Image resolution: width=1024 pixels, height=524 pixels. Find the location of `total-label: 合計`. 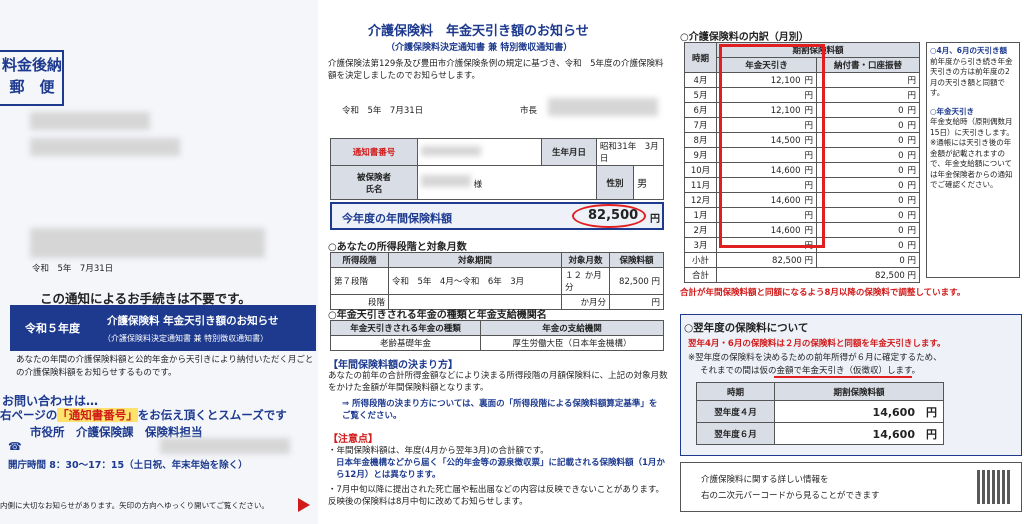

total-label: 合計 is located at coordinates (700, 275).